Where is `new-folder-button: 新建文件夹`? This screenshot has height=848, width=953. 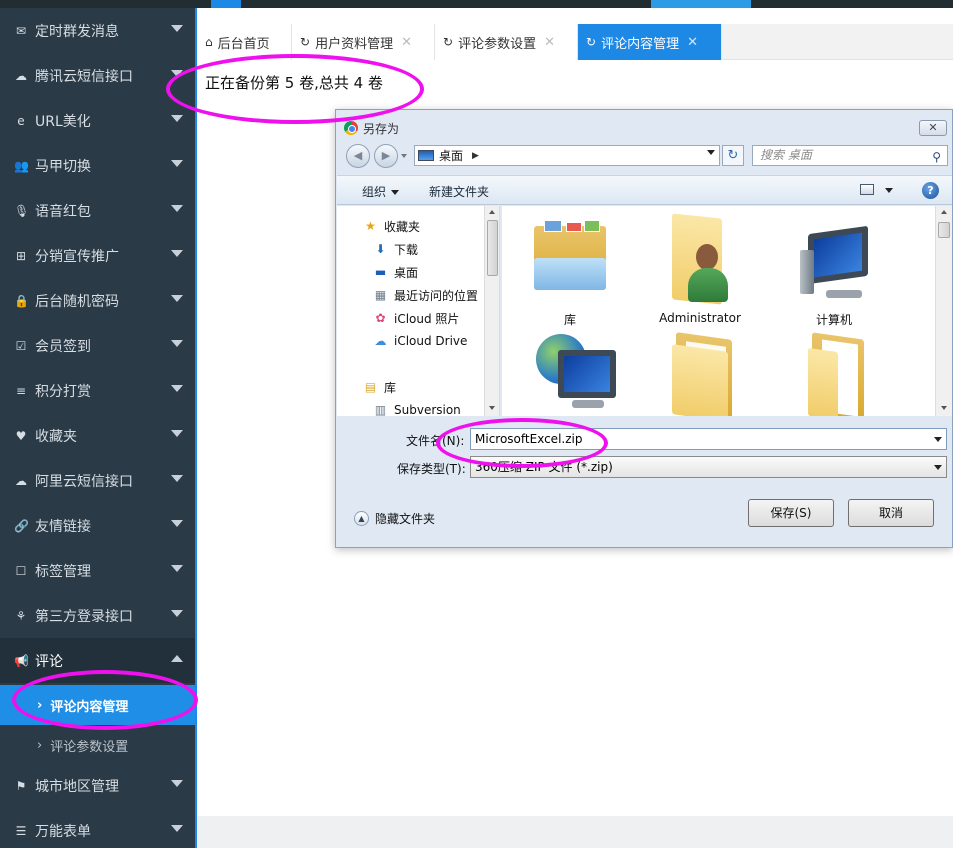 new-folder-button: 新建文件夹 is located at coordinates (459, 191).